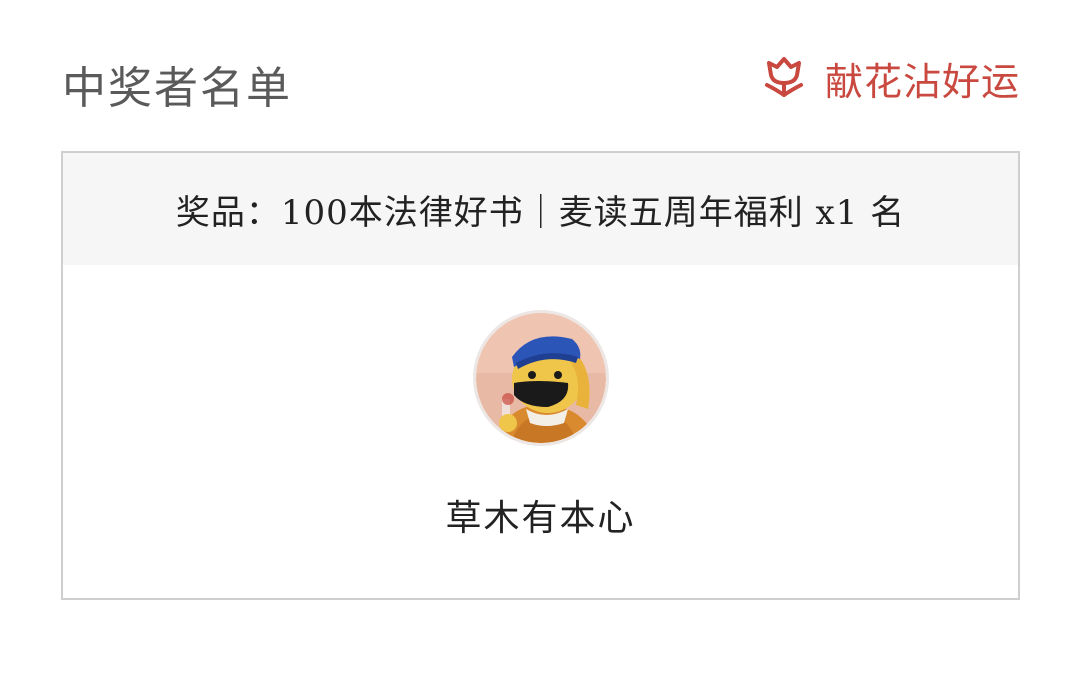  I want to click on avatar-illustration, so click(541, 378).